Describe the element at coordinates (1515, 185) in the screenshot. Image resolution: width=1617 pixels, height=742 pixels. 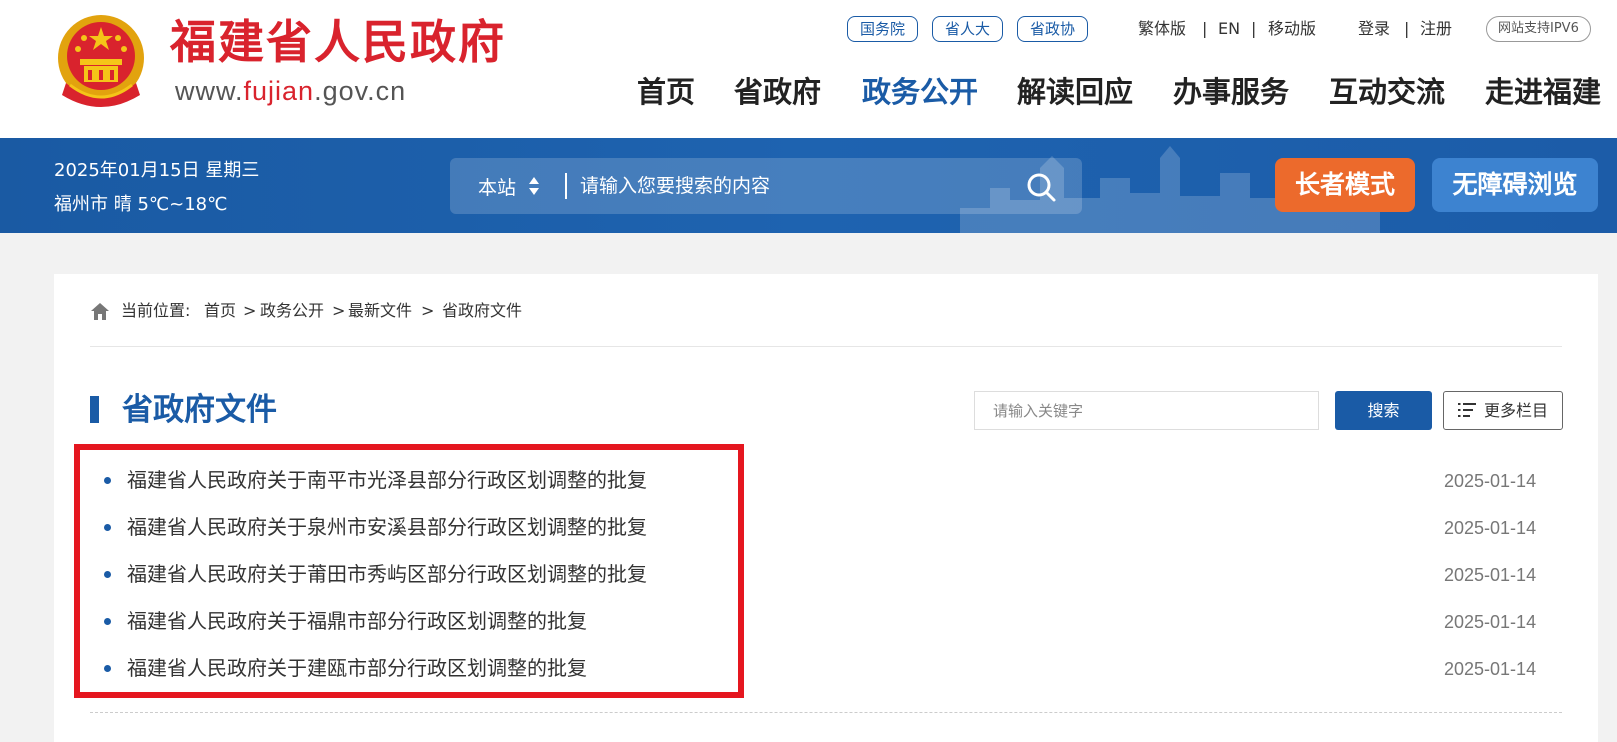
I see `accessibility-button: 无障碍浏览` at that location.